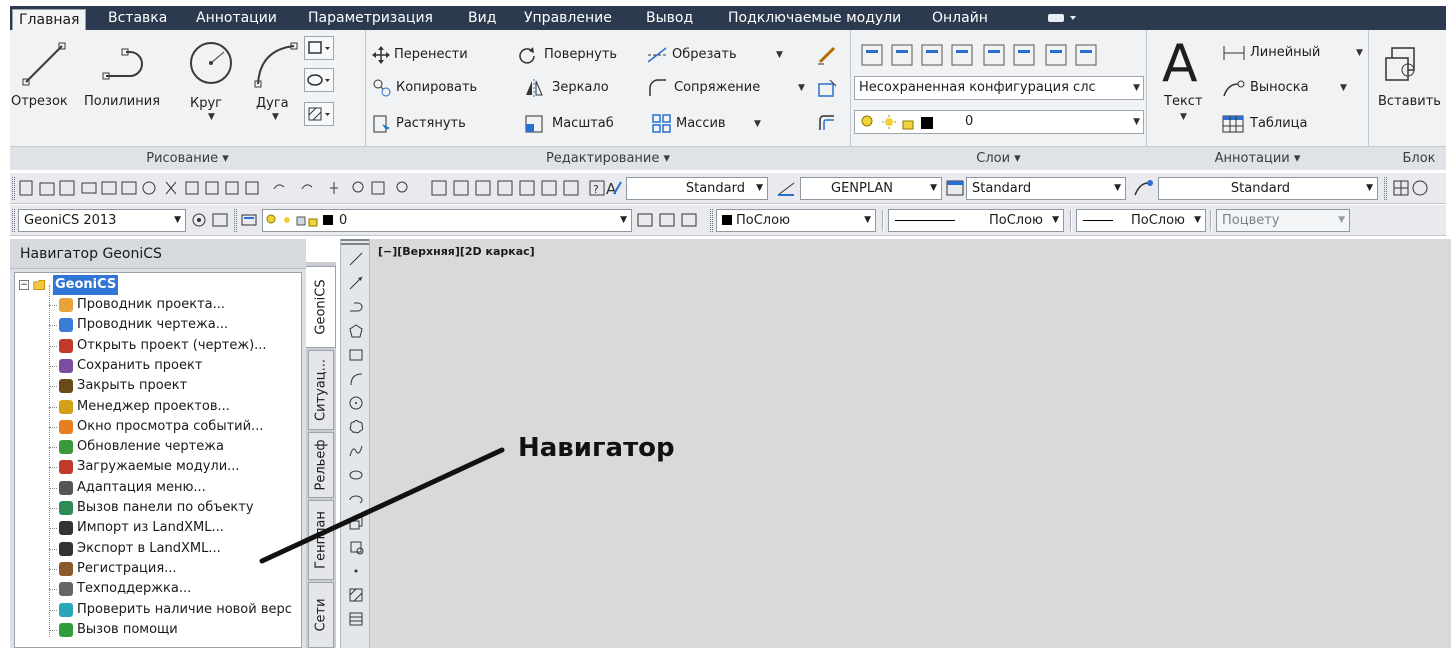  What do you see at coordinates (1141, 220) in the screenshot?
I see `lineweight-combo: ПоСлою ▼` at bounding box center [1141, 220].